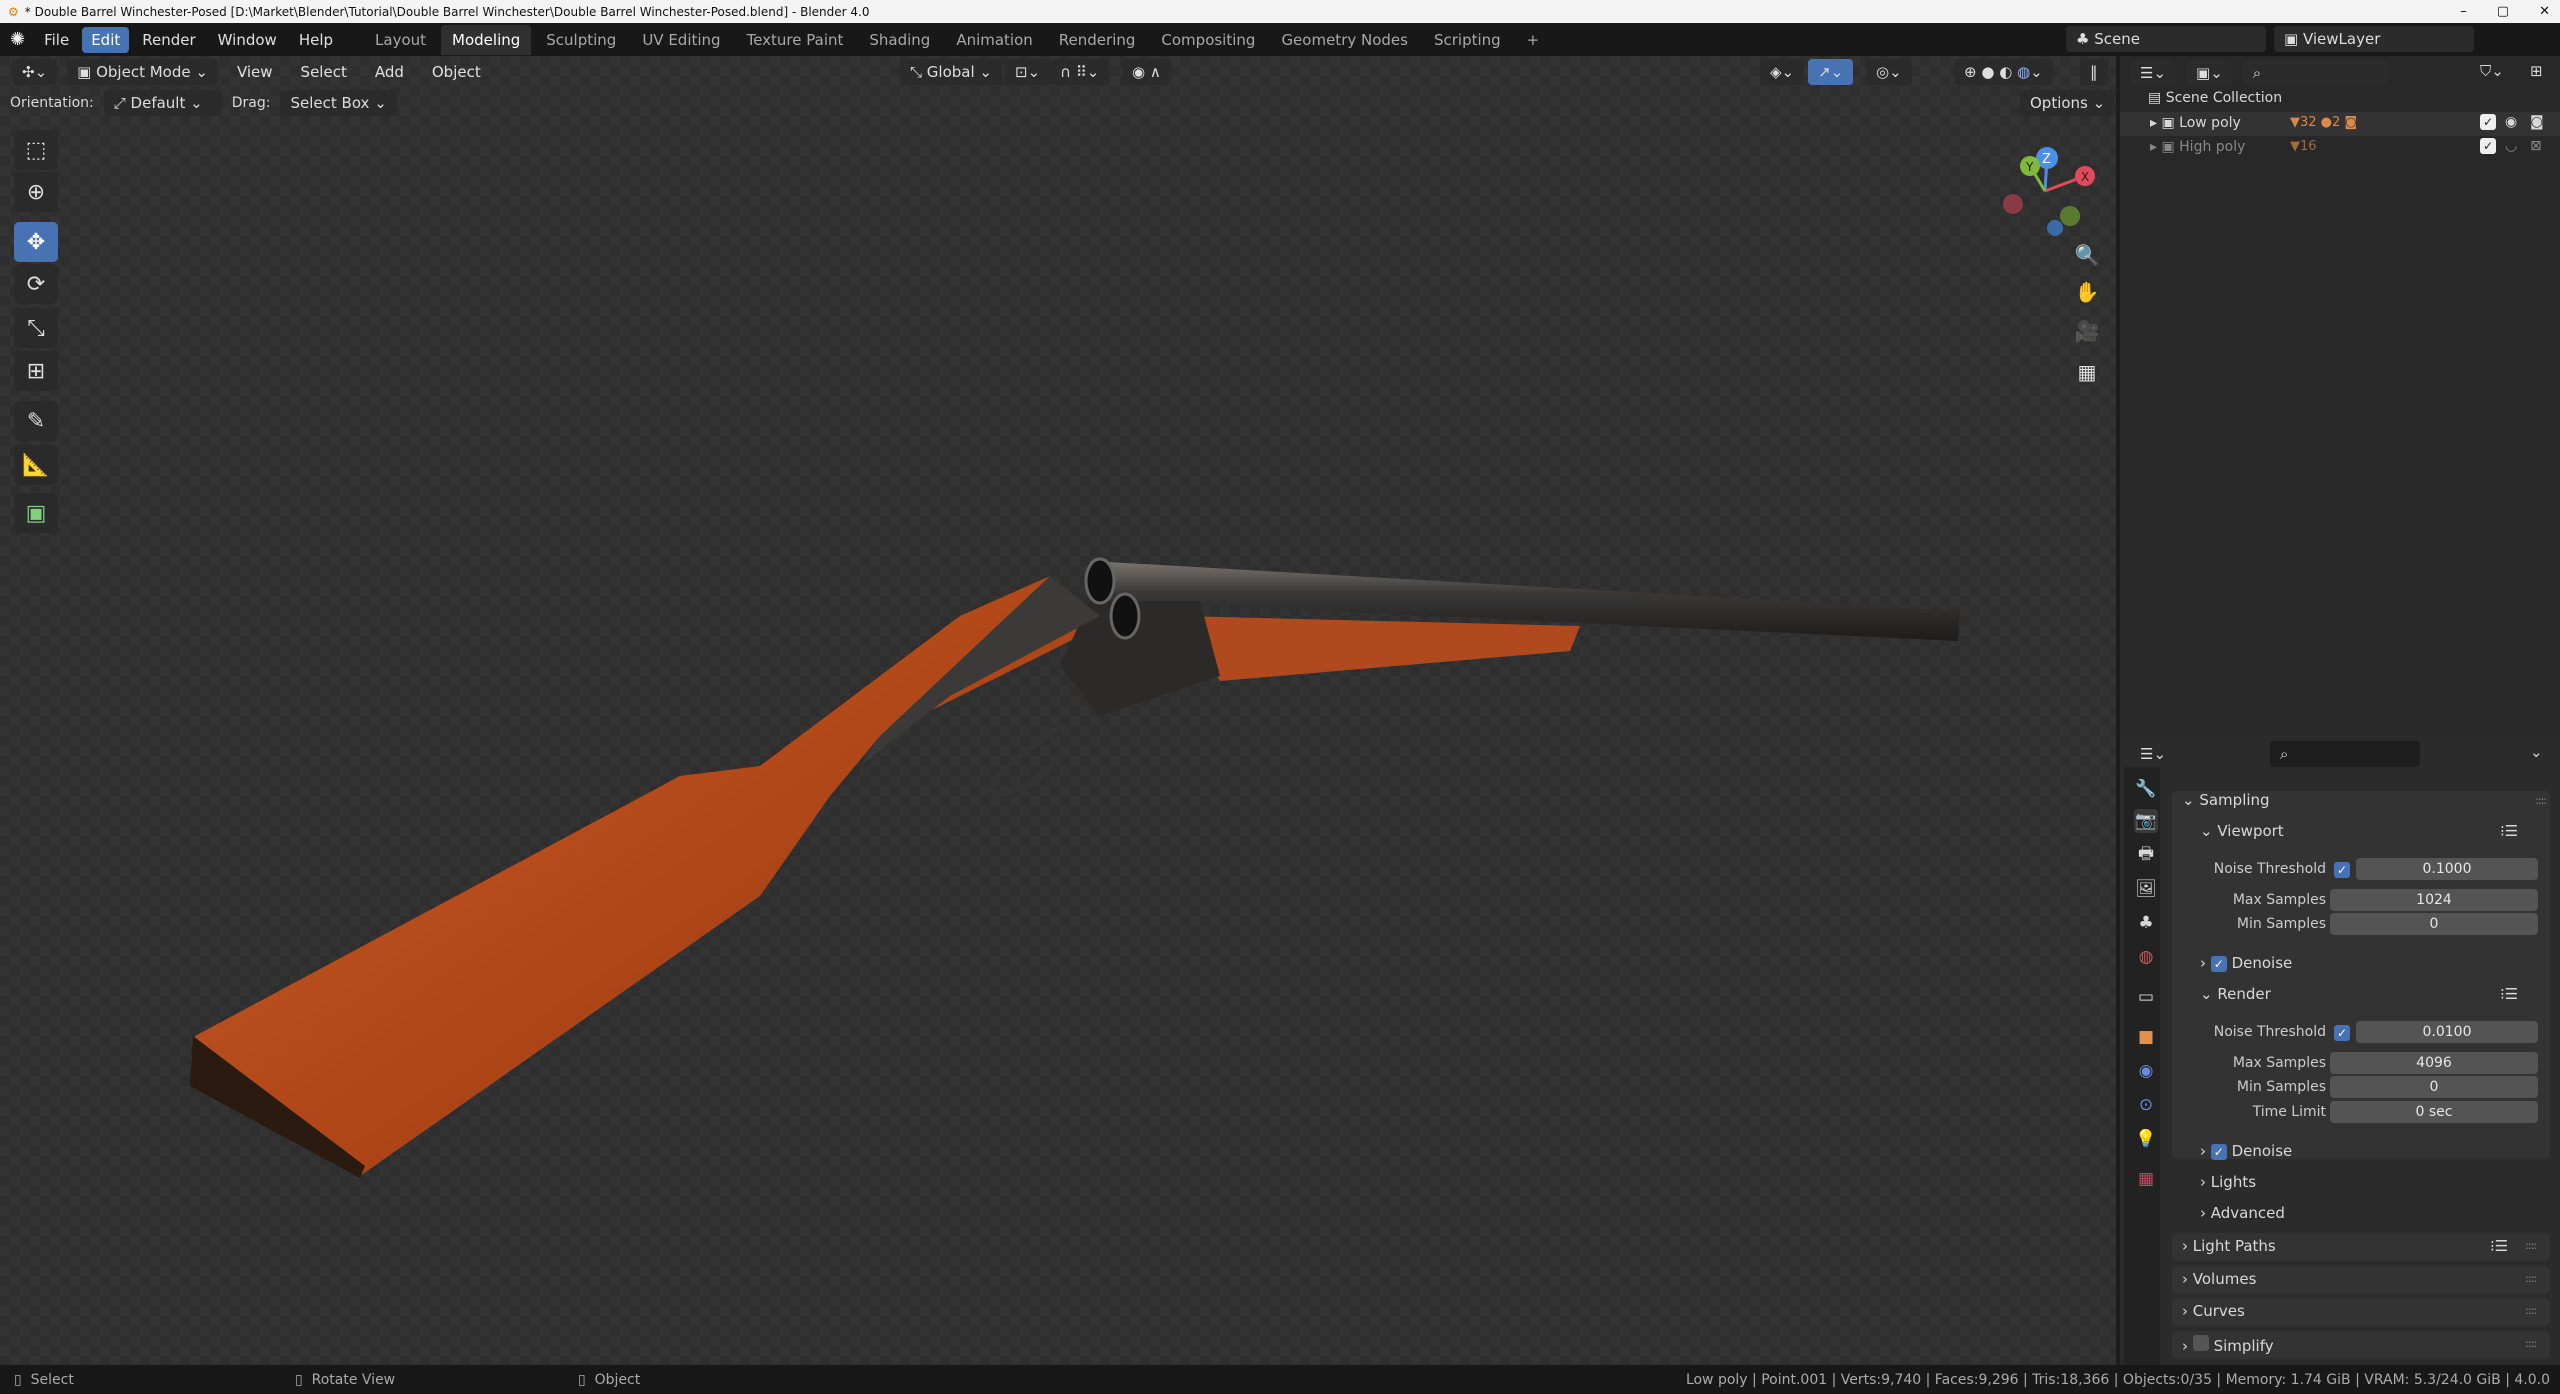  What do you see at coordinates (2215, 98) in the screenshot?
I see `scene-collection-row: ▤ Scene Collection` at bounding box center [2215, 98].